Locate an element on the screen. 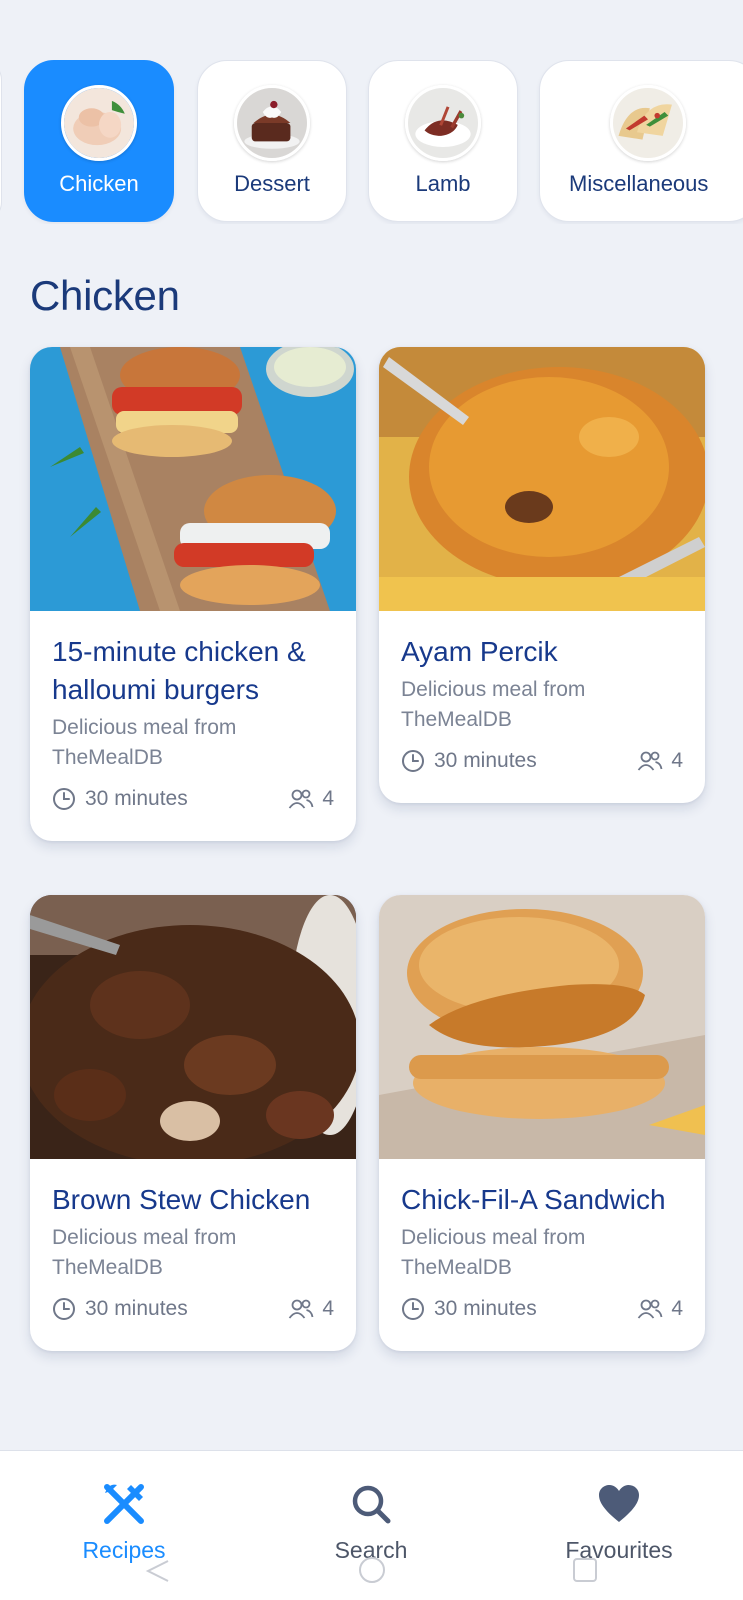  lamb-thumb is located at coordinates (443, 123).